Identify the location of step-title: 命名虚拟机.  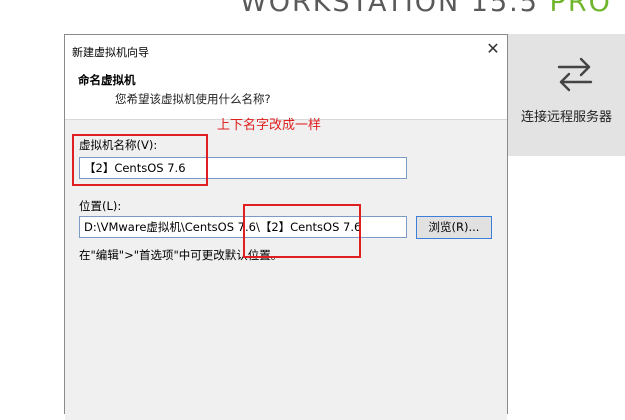
(107, 80).